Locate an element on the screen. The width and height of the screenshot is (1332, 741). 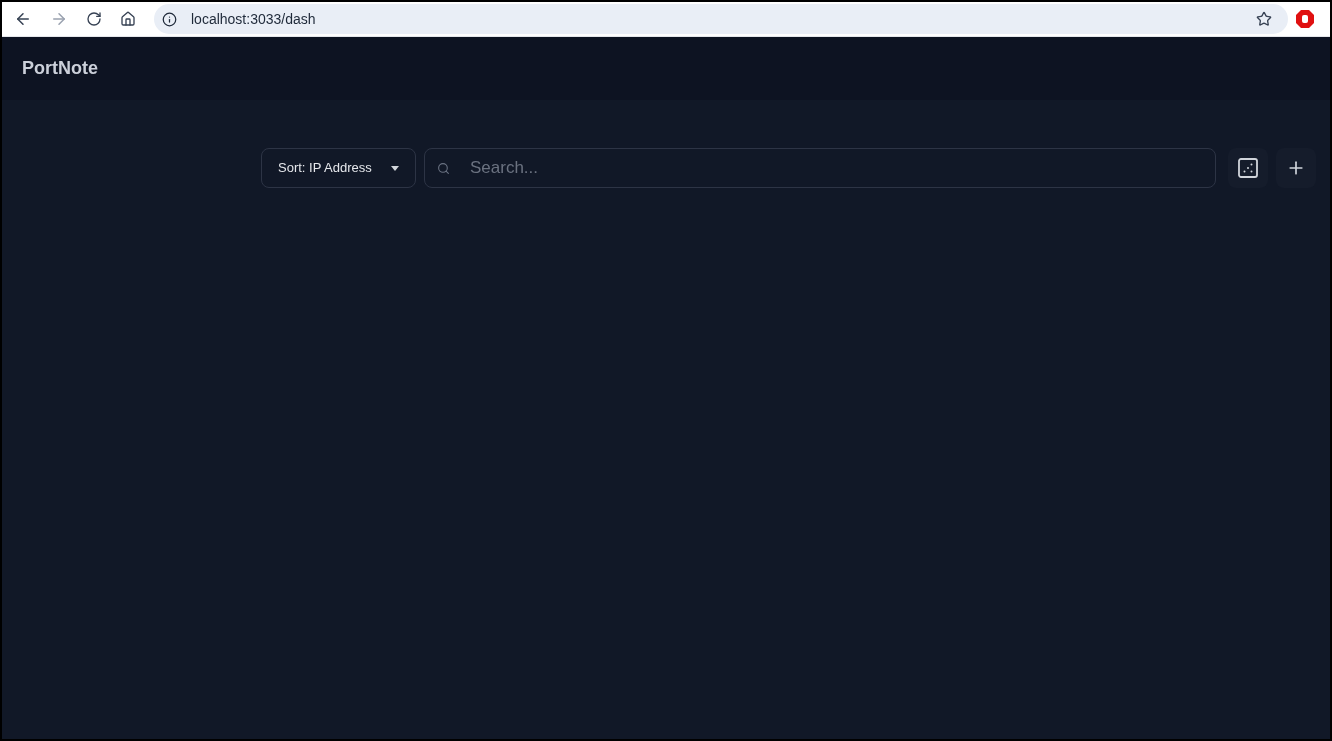
back-icon is located at coordinates (23, 19).